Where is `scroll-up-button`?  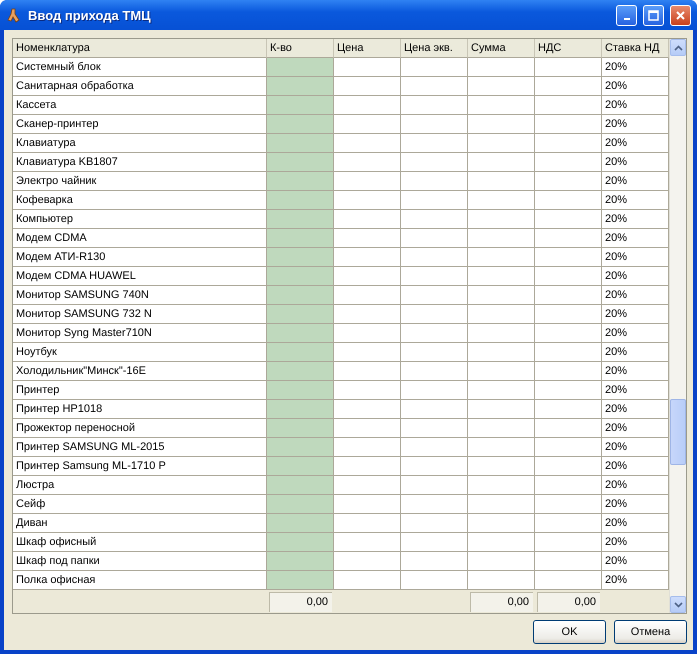
scroll-up-button is located at coordinates (678, 47).